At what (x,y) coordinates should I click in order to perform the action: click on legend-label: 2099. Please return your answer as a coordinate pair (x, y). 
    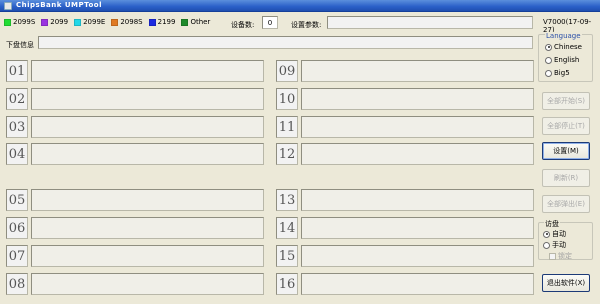
    Looking at the image, I should click on (59, 22).